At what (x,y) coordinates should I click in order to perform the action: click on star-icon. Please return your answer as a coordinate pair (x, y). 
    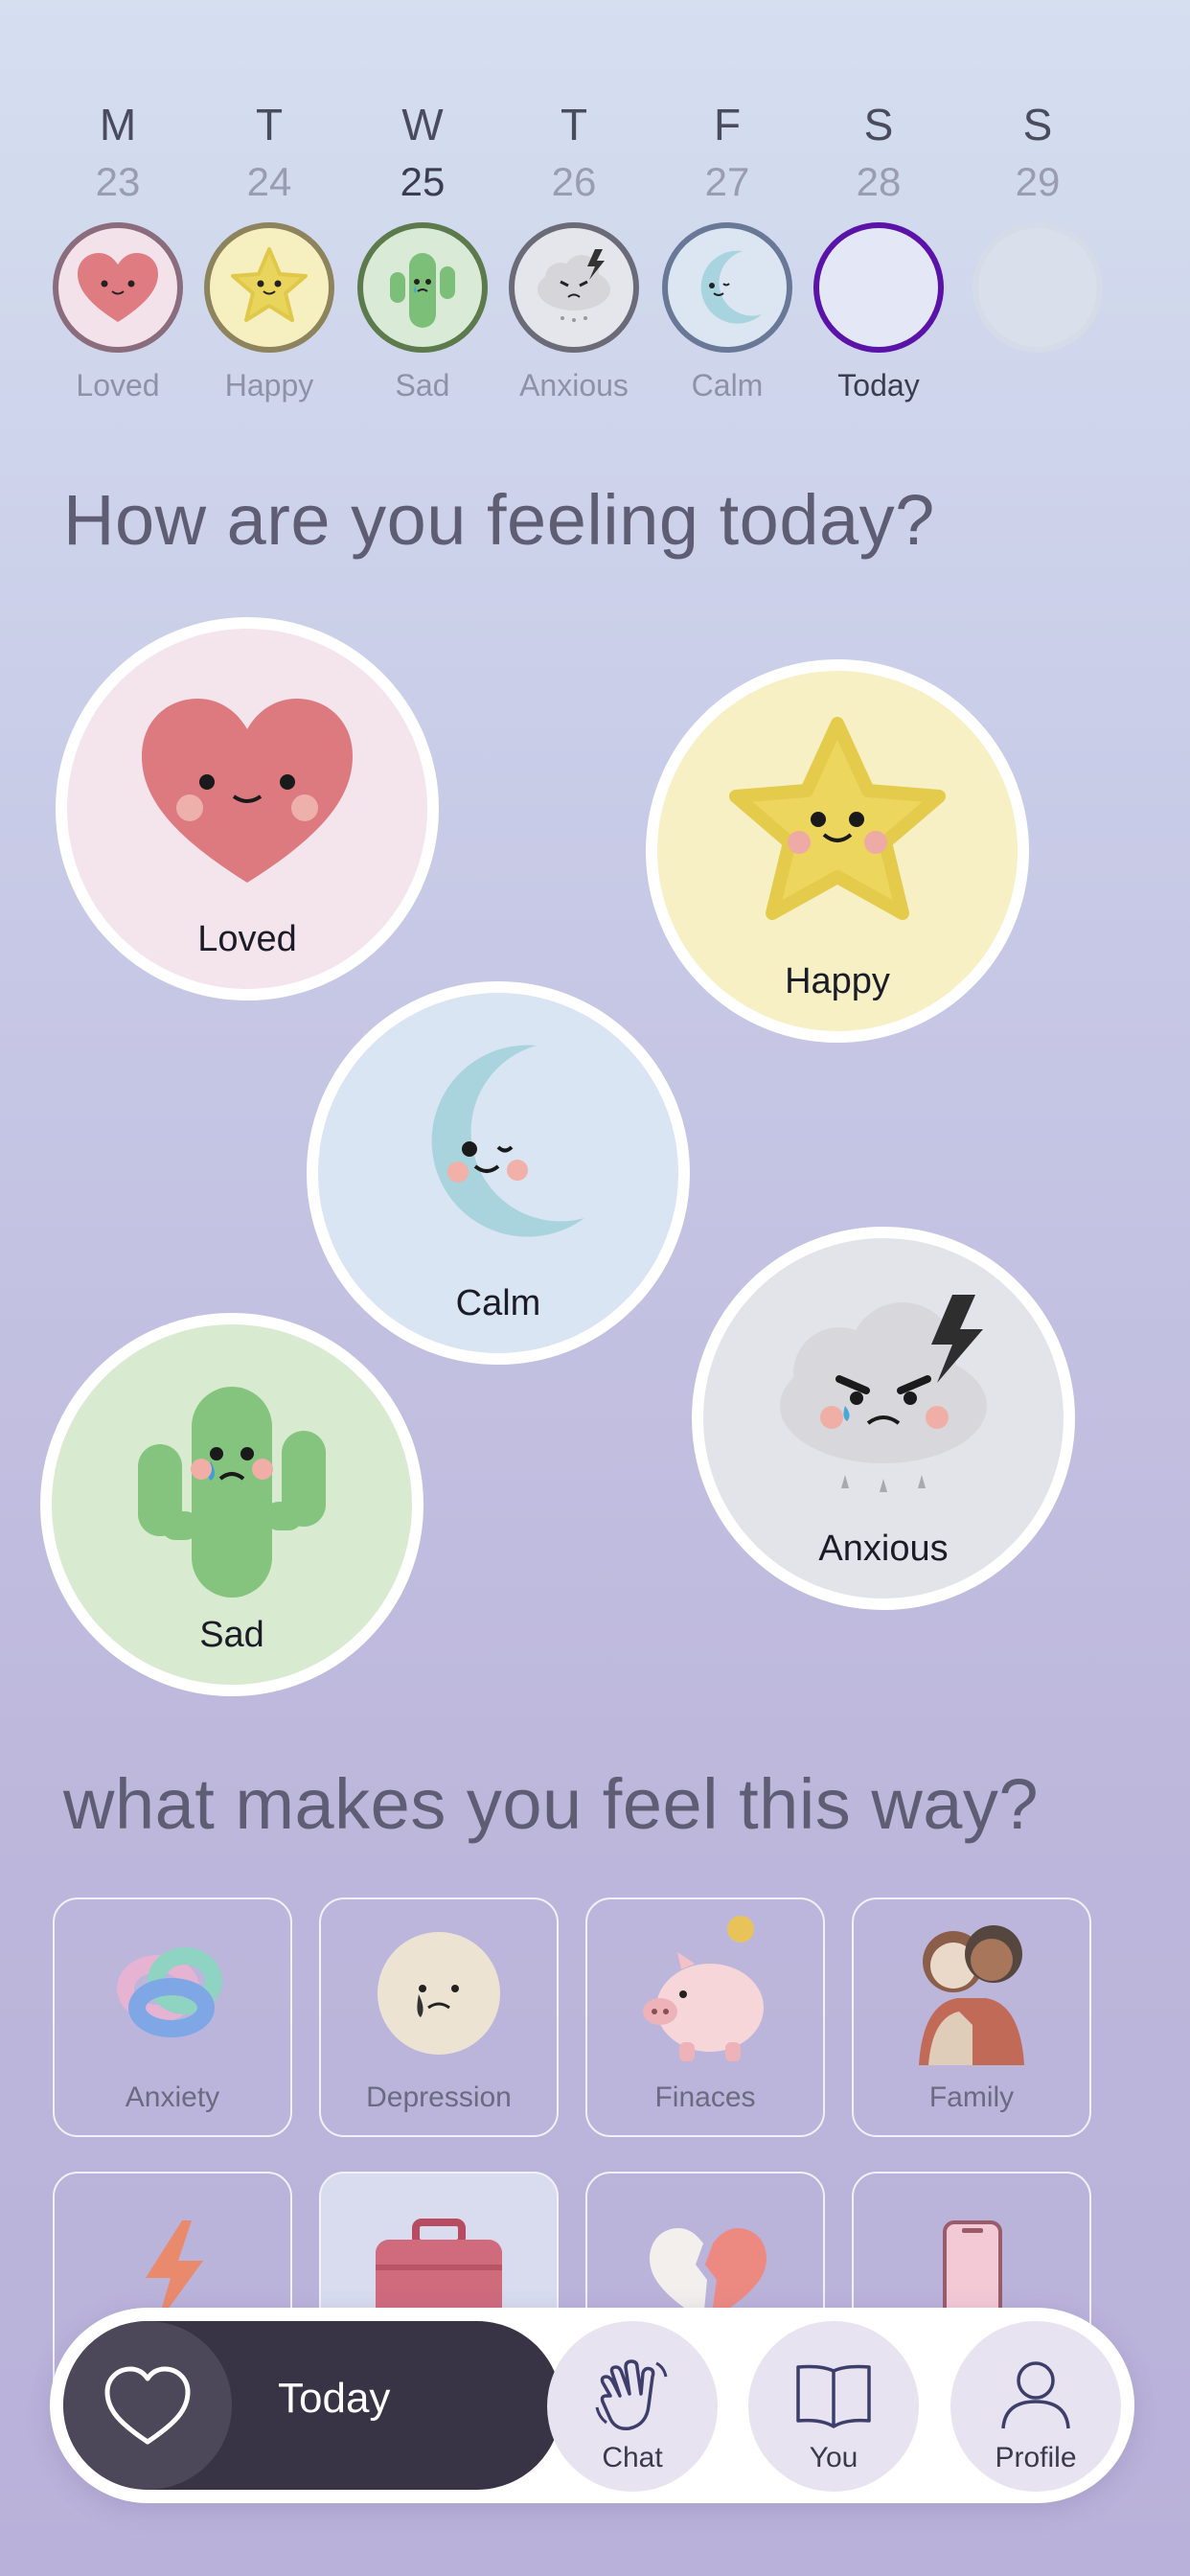
    Looking at the image, I should click on (838, 819).